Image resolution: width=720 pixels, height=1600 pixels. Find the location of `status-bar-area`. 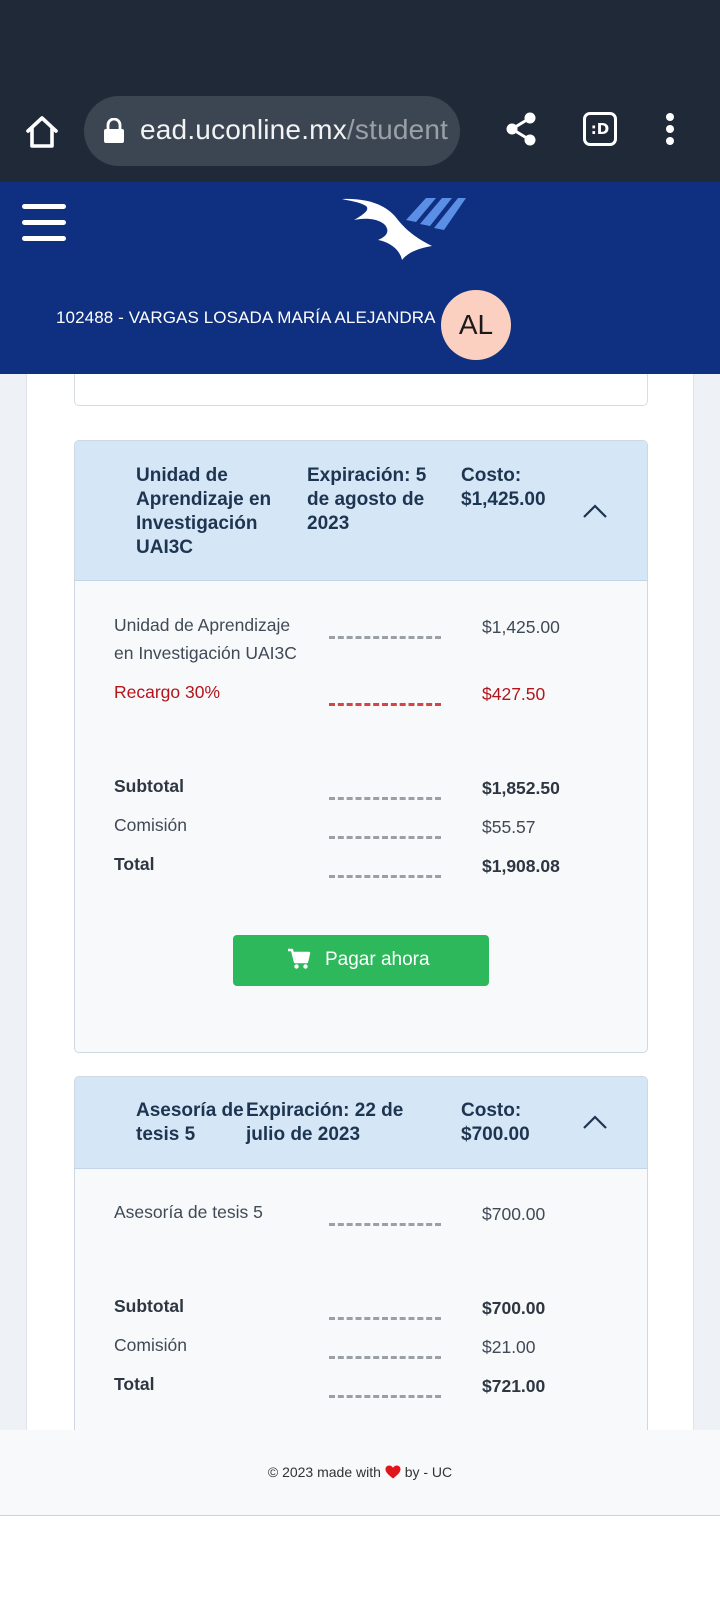

status-bar-area is located at coordinates (360, 45).